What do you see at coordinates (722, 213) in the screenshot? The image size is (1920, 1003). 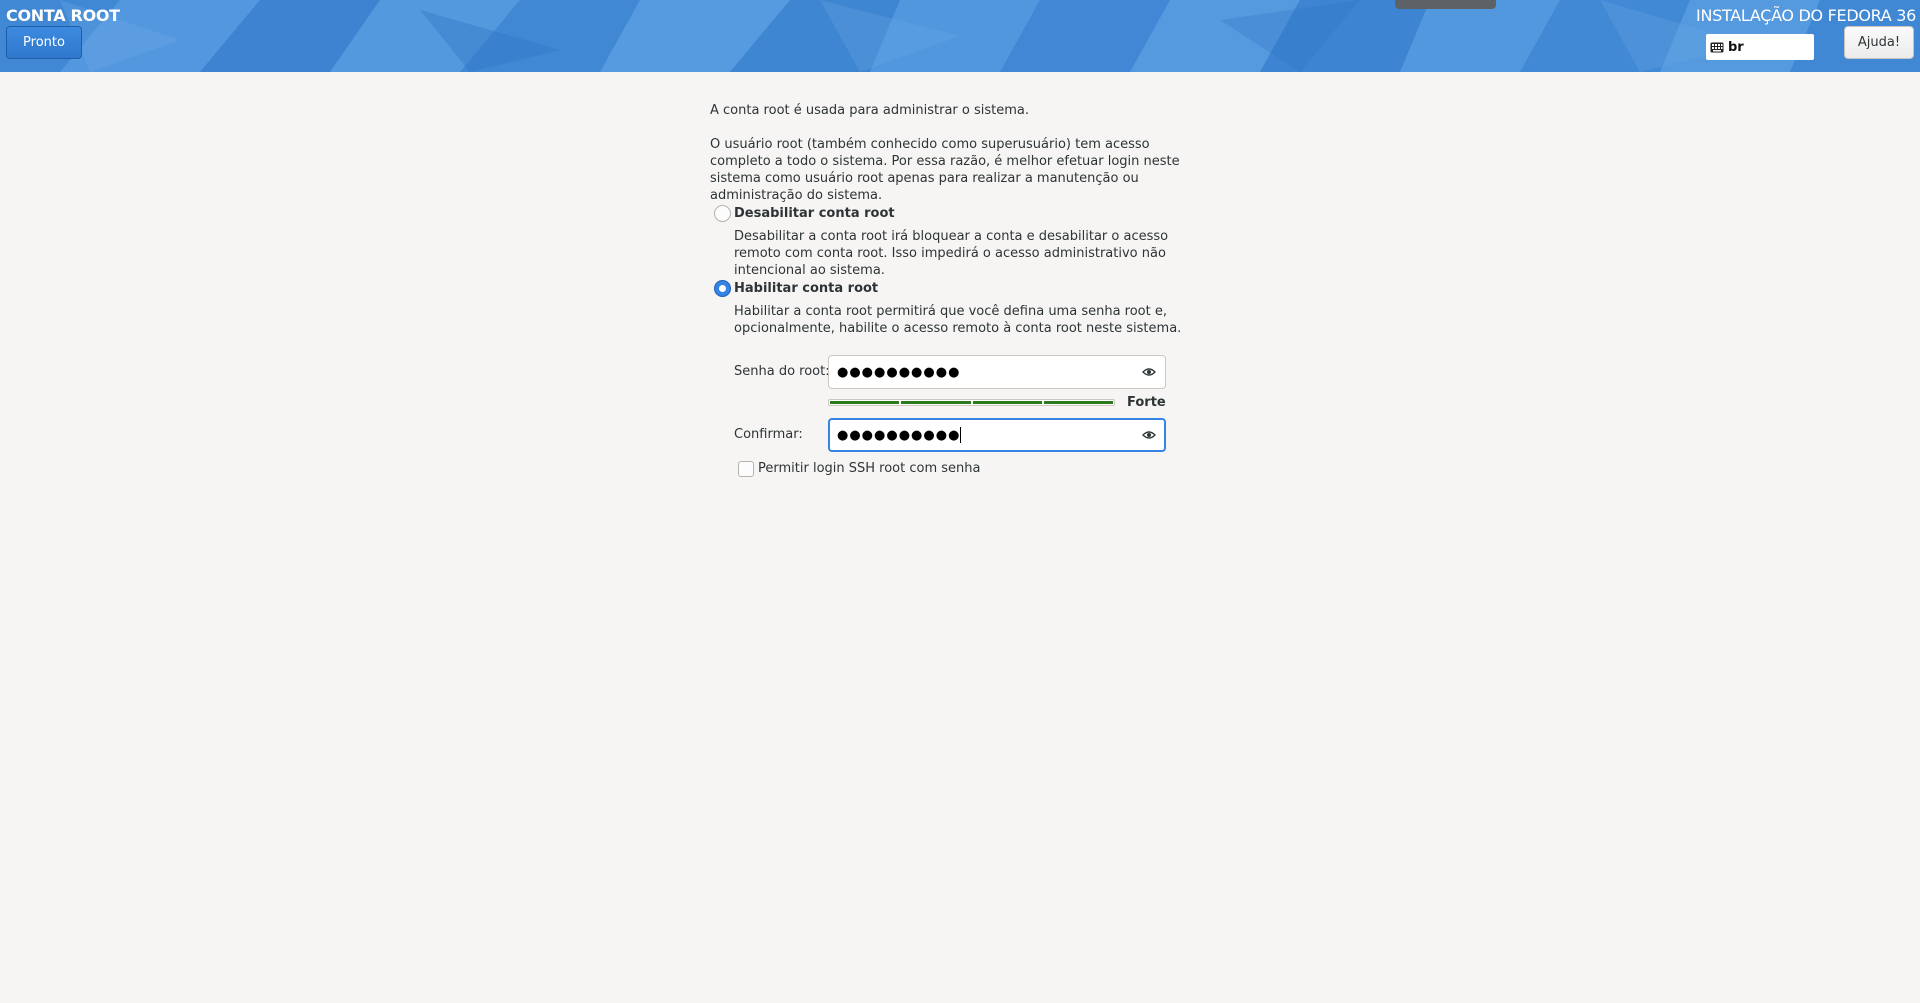 I see `disable-root-radio` at bounding box center [722, 213].